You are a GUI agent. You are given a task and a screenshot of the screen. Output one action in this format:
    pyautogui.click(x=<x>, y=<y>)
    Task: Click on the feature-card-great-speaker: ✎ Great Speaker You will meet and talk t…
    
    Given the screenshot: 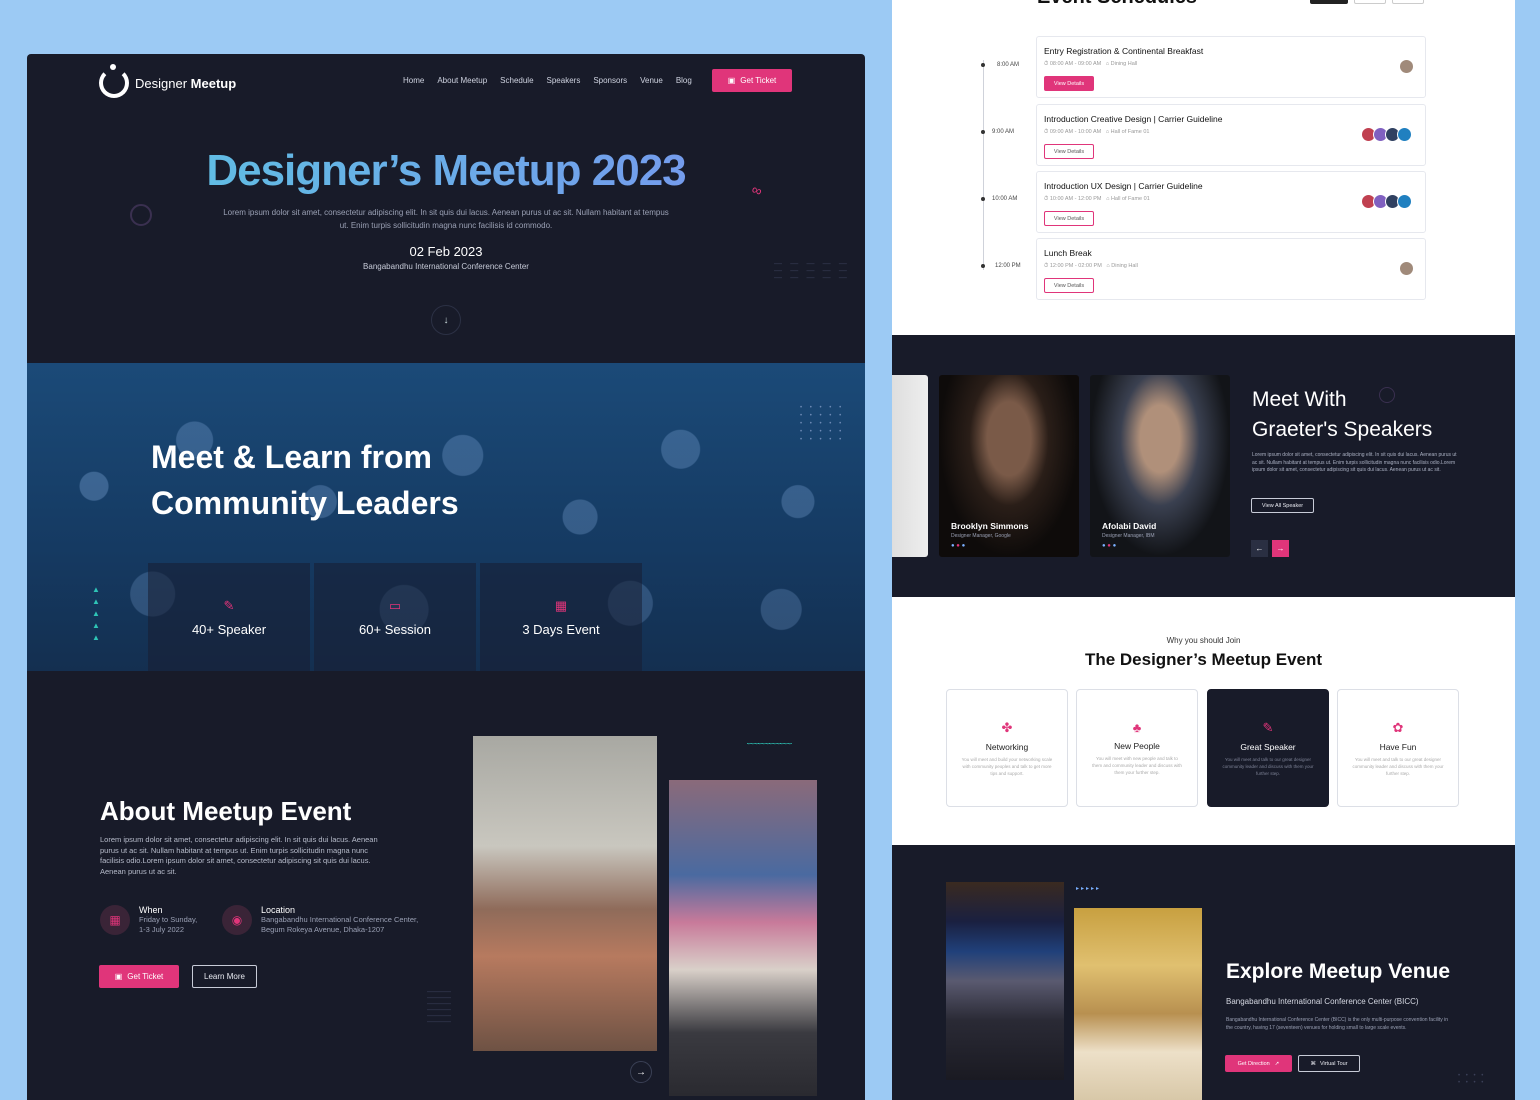 What is the action you would take?
    pyautogui.click(x=1268, y=748)
    